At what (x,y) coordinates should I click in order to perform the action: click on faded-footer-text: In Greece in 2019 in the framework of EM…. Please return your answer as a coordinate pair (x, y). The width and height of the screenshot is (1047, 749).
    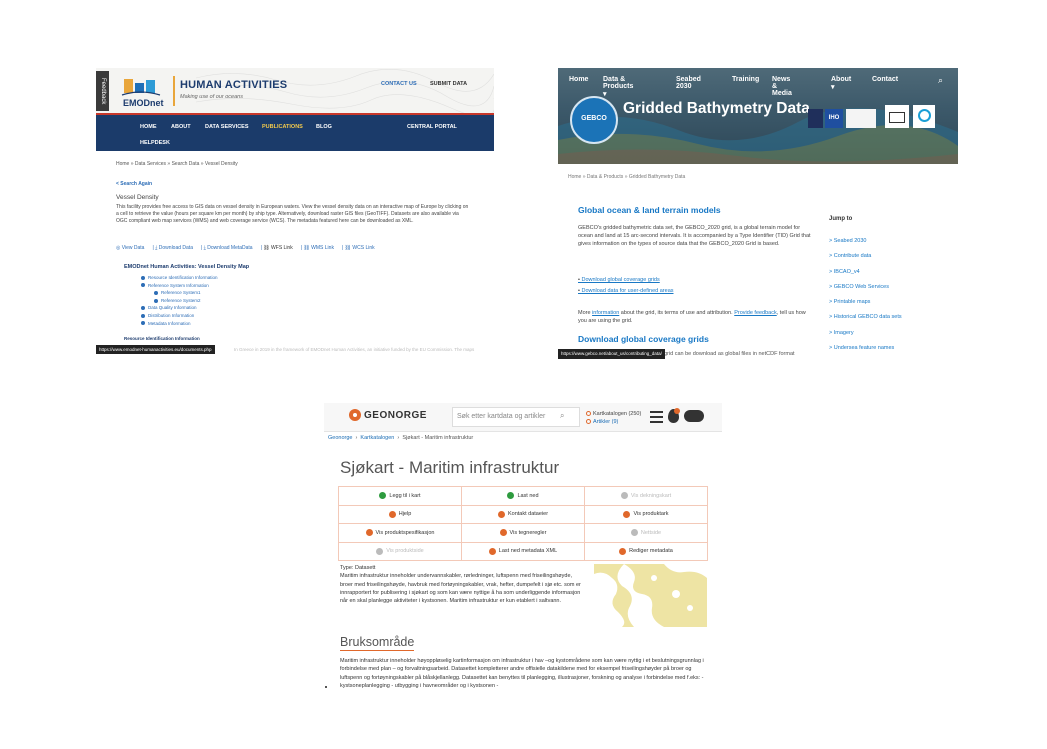
    Looking at the image, I should click on (354, 349).